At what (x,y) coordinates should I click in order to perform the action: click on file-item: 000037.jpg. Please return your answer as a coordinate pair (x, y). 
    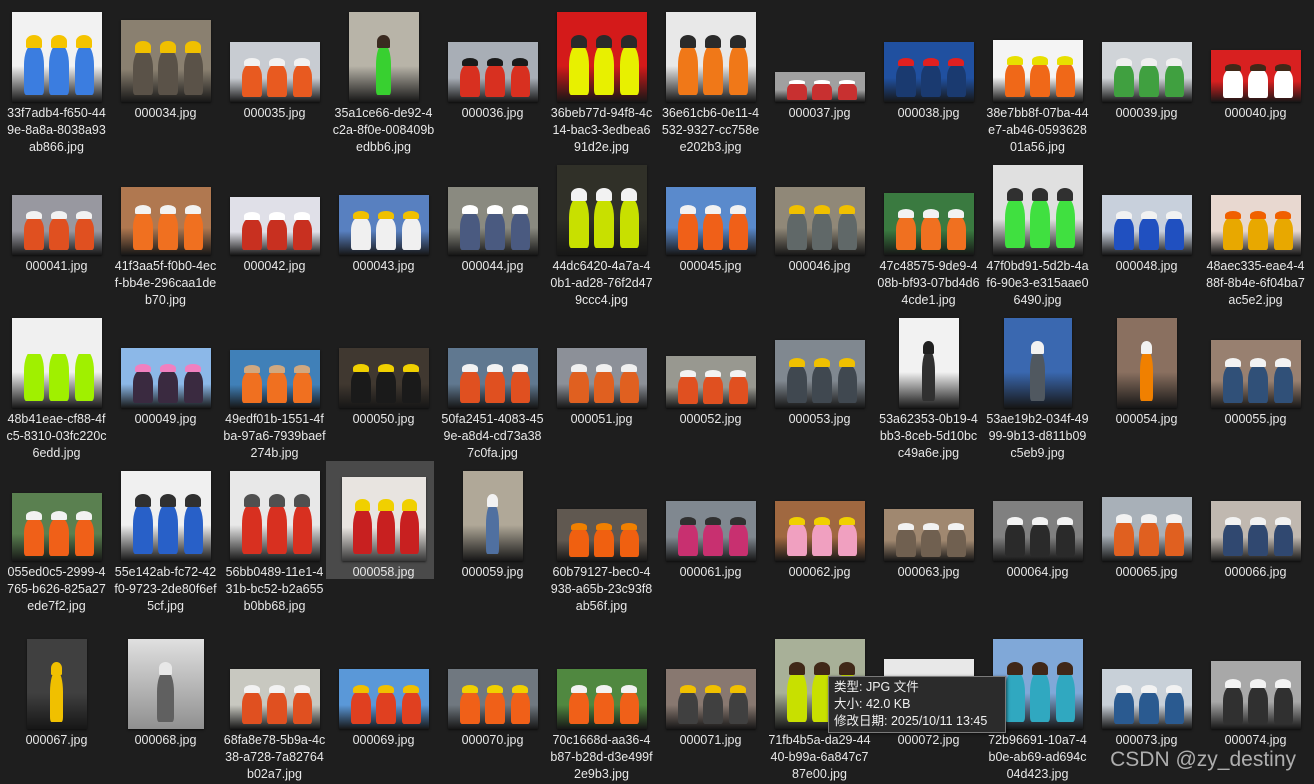
    Looking at the image, I should click on (819, 64).